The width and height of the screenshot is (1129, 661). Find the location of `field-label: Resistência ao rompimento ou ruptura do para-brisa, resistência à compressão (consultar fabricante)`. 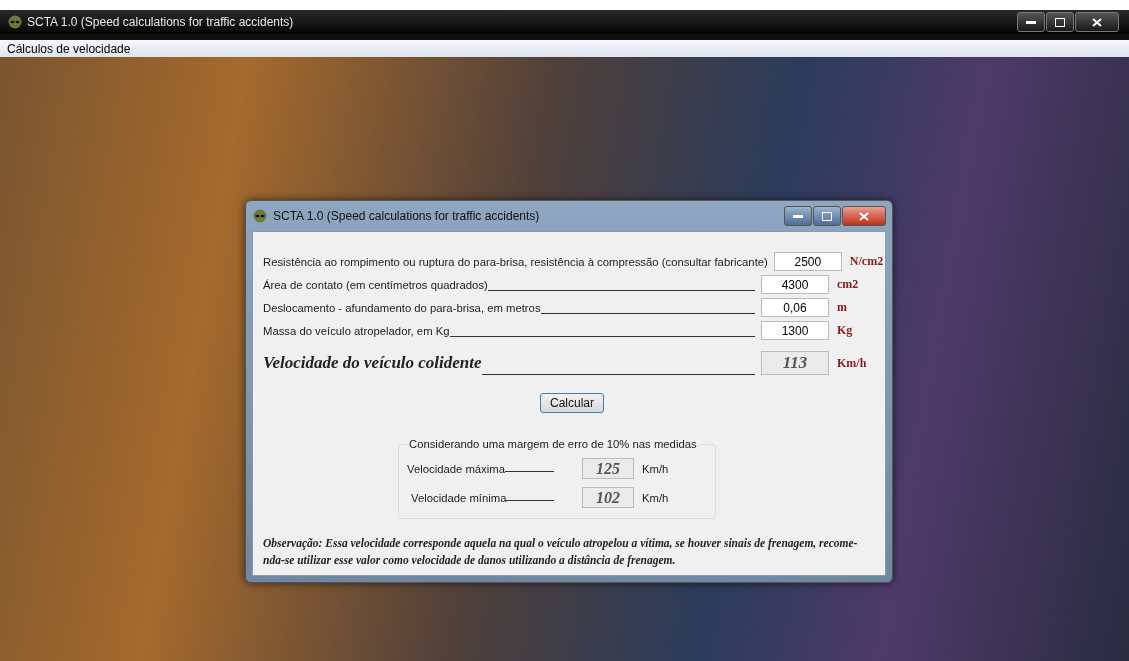

field-label: Resistência ao rompimento ou ruptura do para-brisa, resistência à compressão (consultar fabricante) is located at coordinates (515, 261).